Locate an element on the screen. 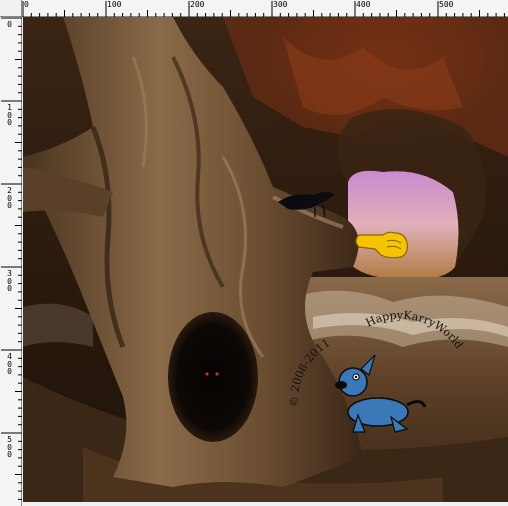  ruler-label-200: 200 is located at coordinates (197, 4).